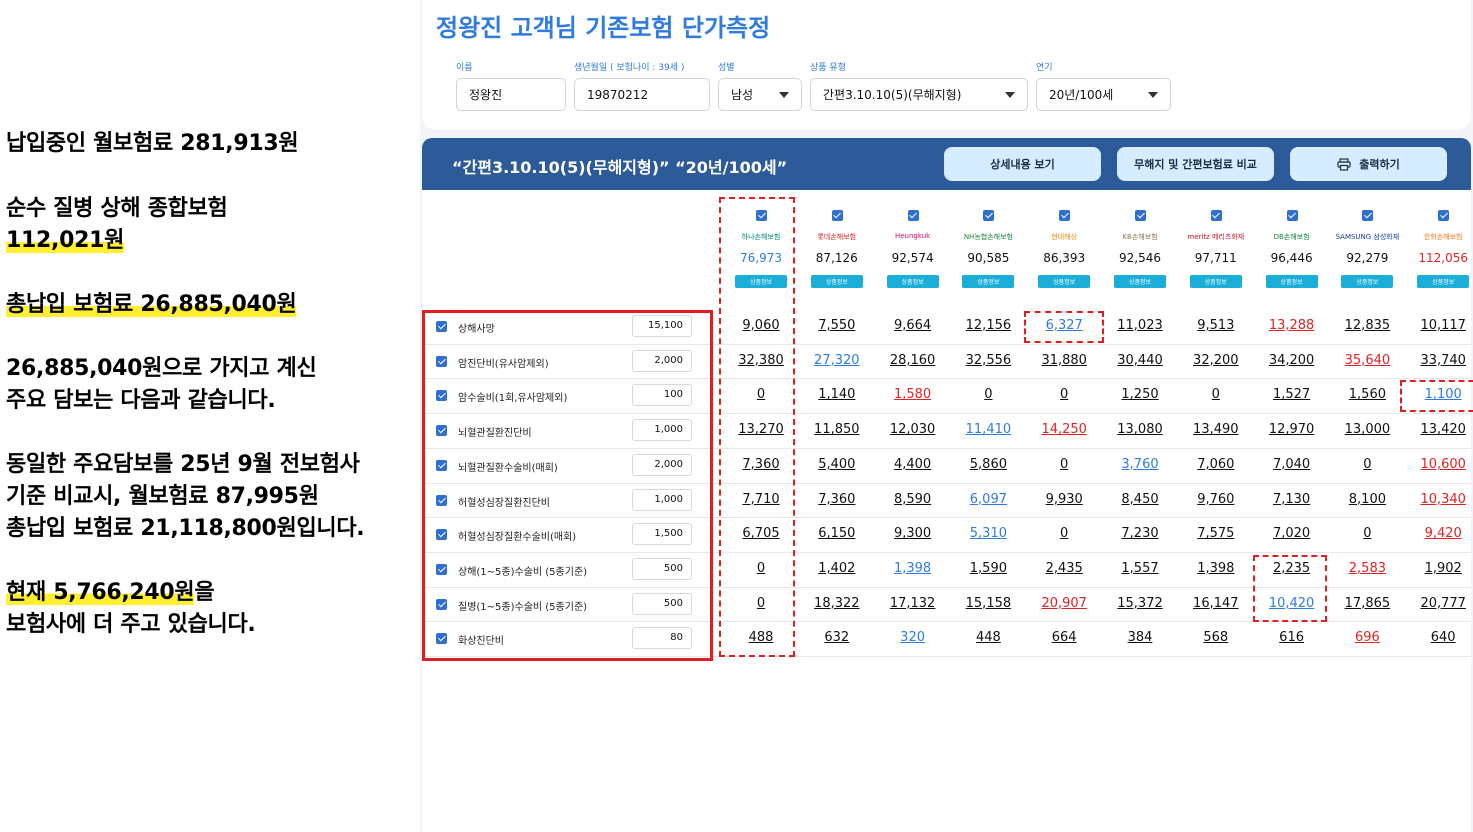 The width and height of the screenshot is (1473, 832). What do you see at coordinates (913, 533) in the screenshot?
I see `premium-cell: 9,300` at bounding box center [913, 533].